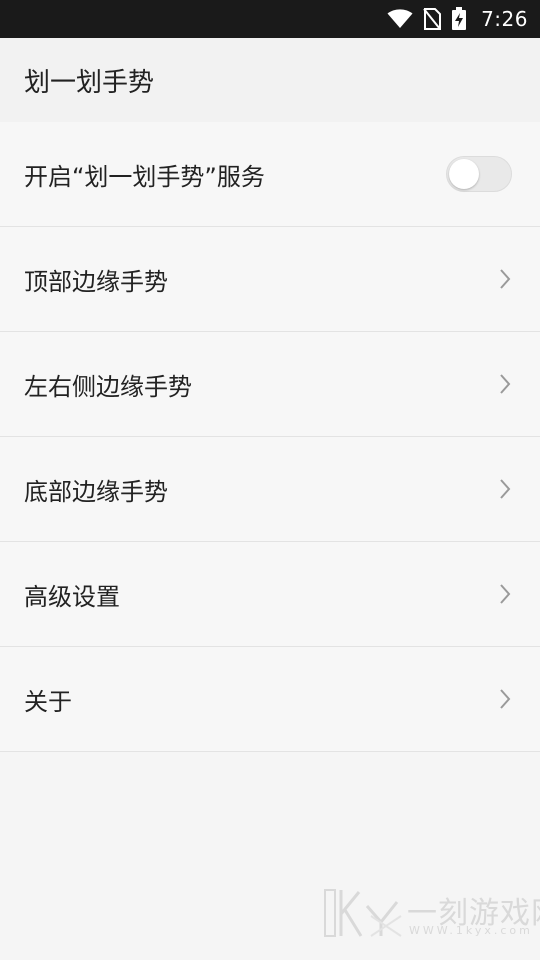  I want to click on settings-item-top-edge-gesture: 顶部边缘手势, so click(270, 279).